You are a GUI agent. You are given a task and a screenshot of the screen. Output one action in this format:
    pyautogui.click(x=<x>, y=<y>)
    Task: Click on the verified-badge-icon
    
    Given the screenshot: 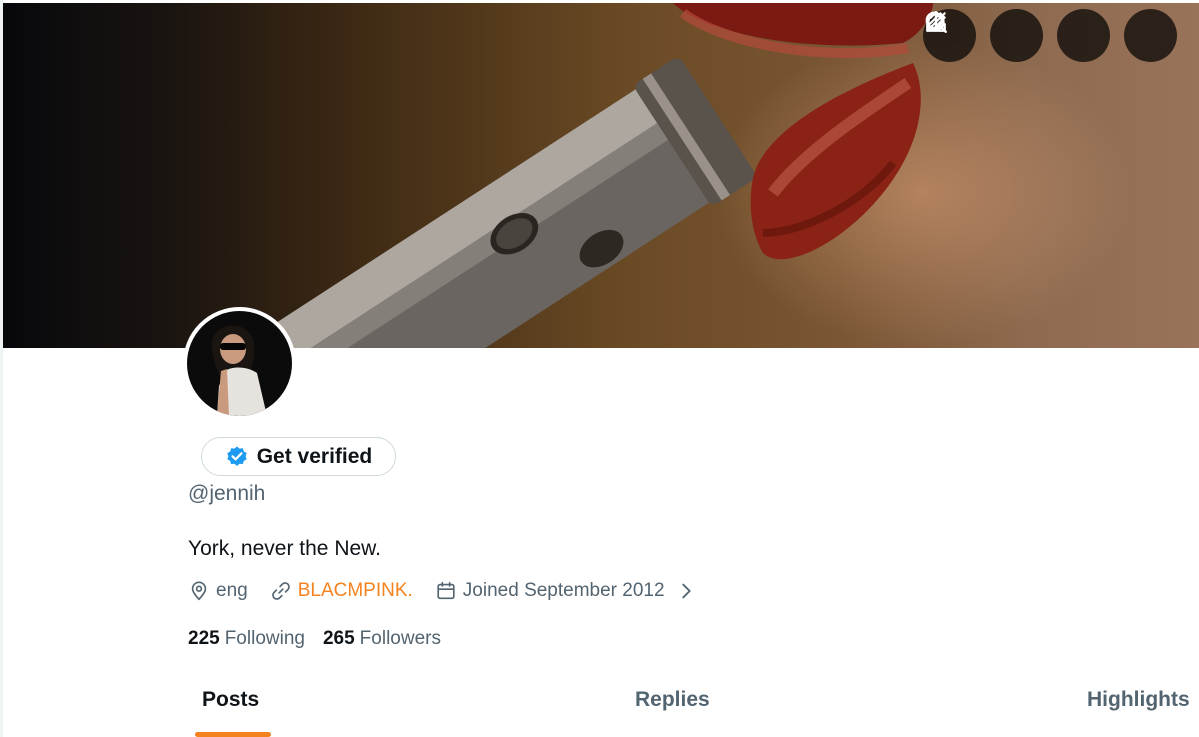 What is the action you would take?
    pyautogui.click(x=237, y=456)
    